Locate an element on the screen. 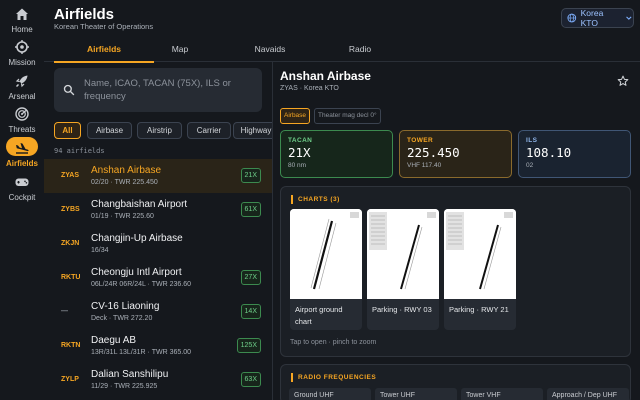 The image size is (640, 400). sidebar-item-airfields: Airfields is located at coordinates (22, 152).